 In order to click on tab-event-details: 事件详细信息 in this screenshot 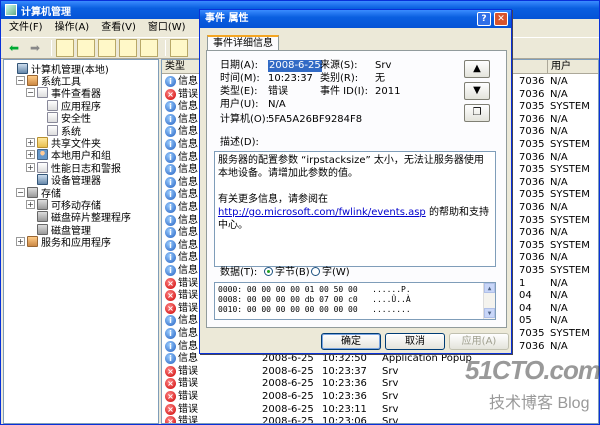, I will do `click(243, 43)`.